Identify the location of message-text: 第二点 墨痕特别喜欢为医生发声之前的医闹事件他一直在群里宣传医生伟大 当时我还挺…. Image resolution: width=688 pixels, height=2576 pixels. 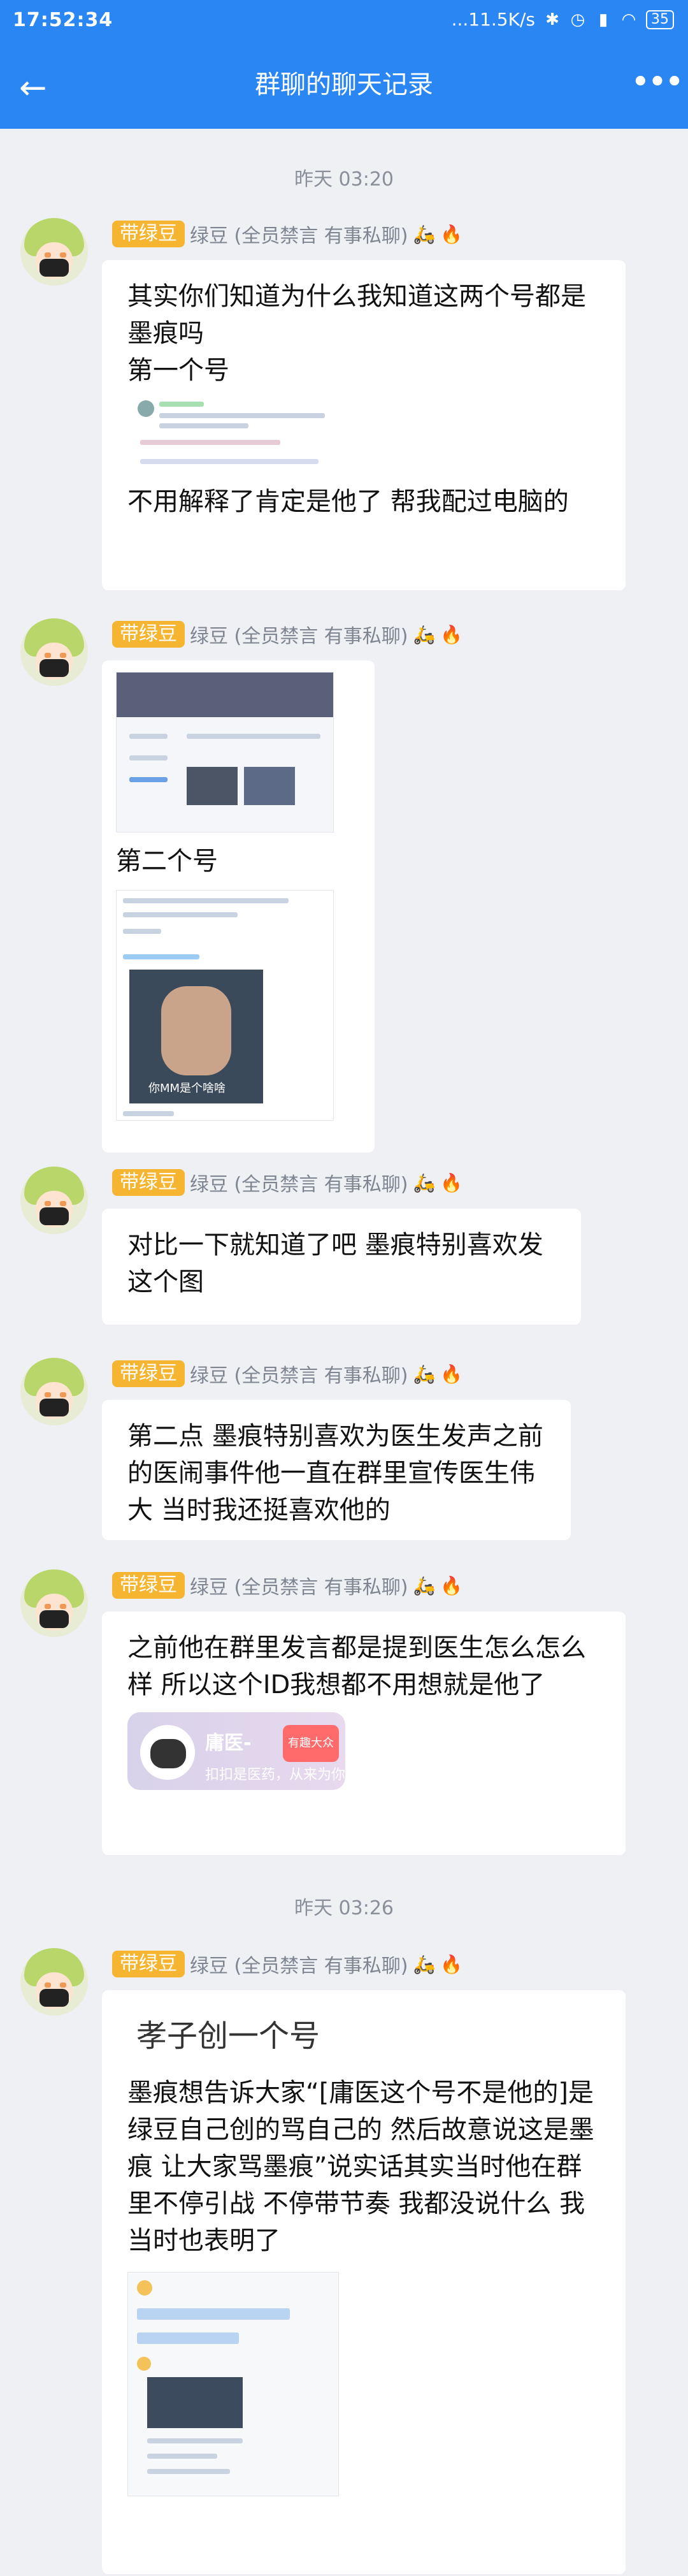
(335, 1473).